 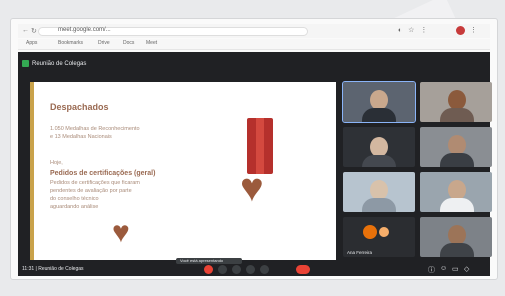 What do you see at coordinates (455, 269) in the screenshot?
I see `chat-icon: ▭` at bounding box center [455, 269].